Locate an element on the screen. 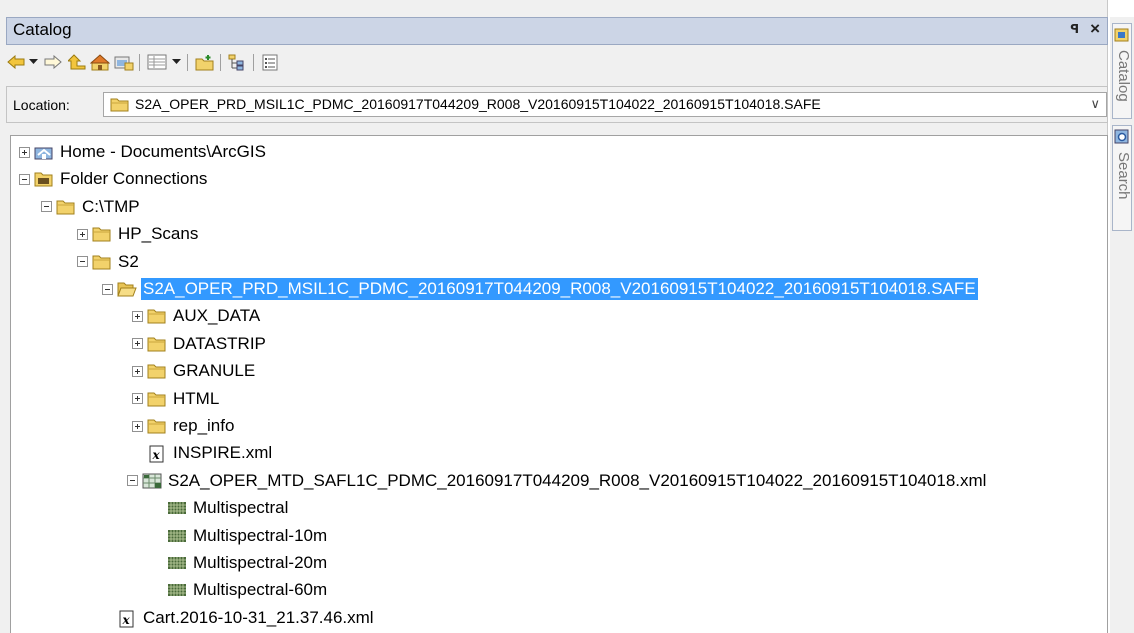 The image size is (1134, 633). folder-open-icon is located at coordinates (127, 289).